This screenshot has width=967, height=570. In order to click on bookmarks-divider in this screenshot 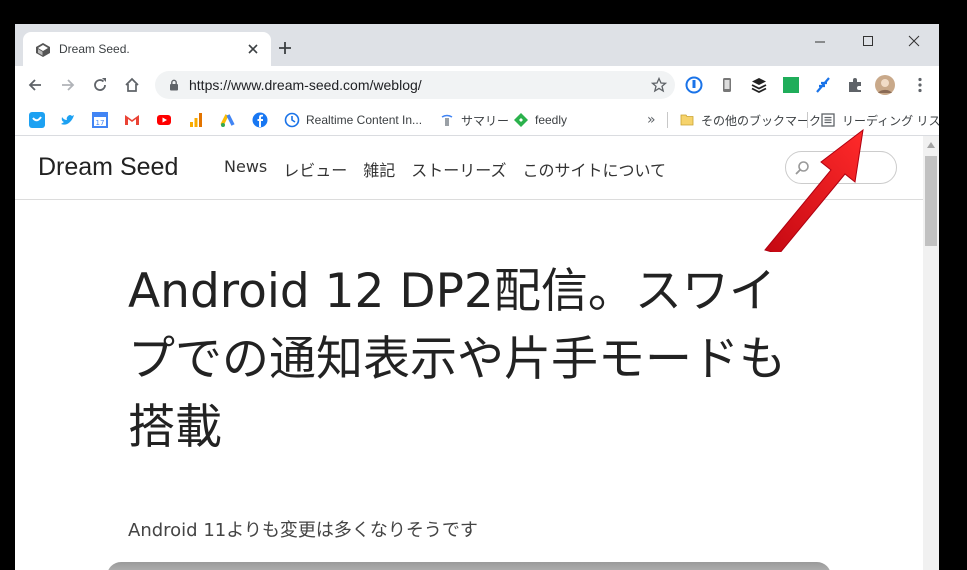, I will do `click(667, 120)`.